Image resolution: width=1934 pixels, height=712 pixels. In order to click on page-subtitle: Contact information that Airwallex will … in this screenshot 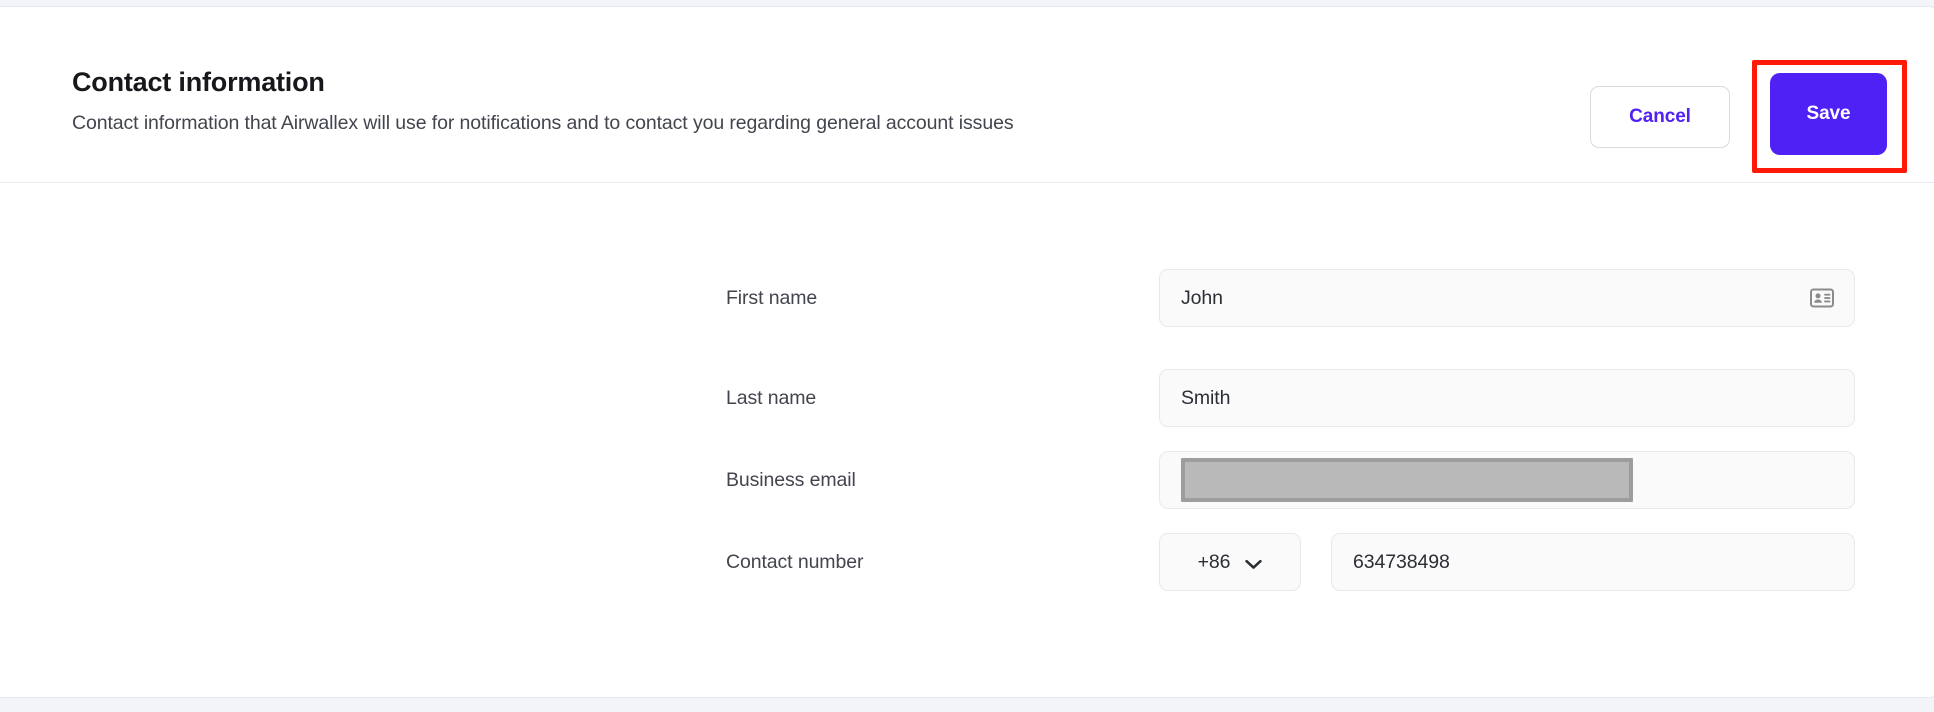, I will do `click(543, 123)`.